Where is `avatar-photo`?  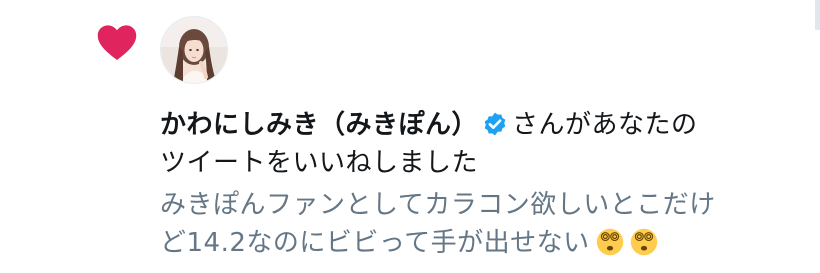 avatar-photo is located at coordinates (194, 50).